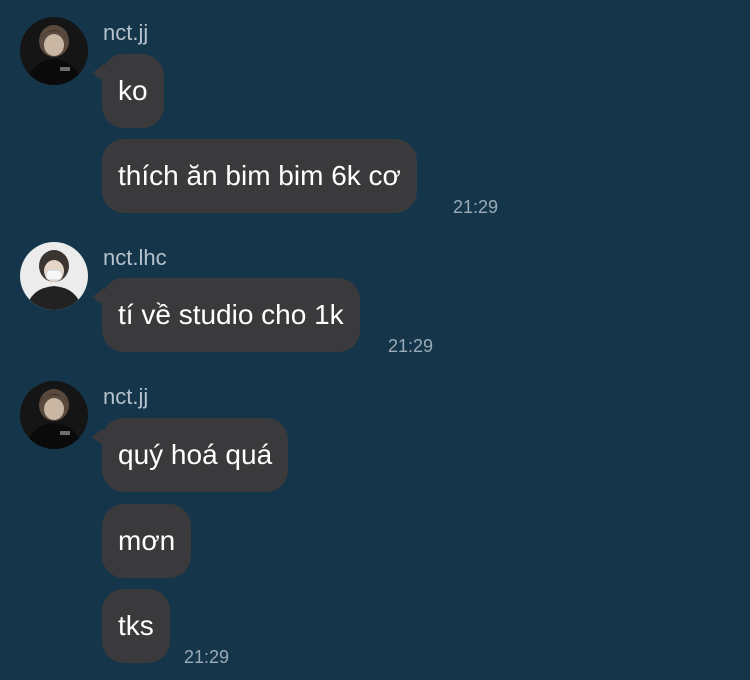 This screenshot has height=680, width=750. What do you see at coordinates (147, 541) in the screenshot?
I see `message-bubble: mơn` at bounding box center [147, 541].